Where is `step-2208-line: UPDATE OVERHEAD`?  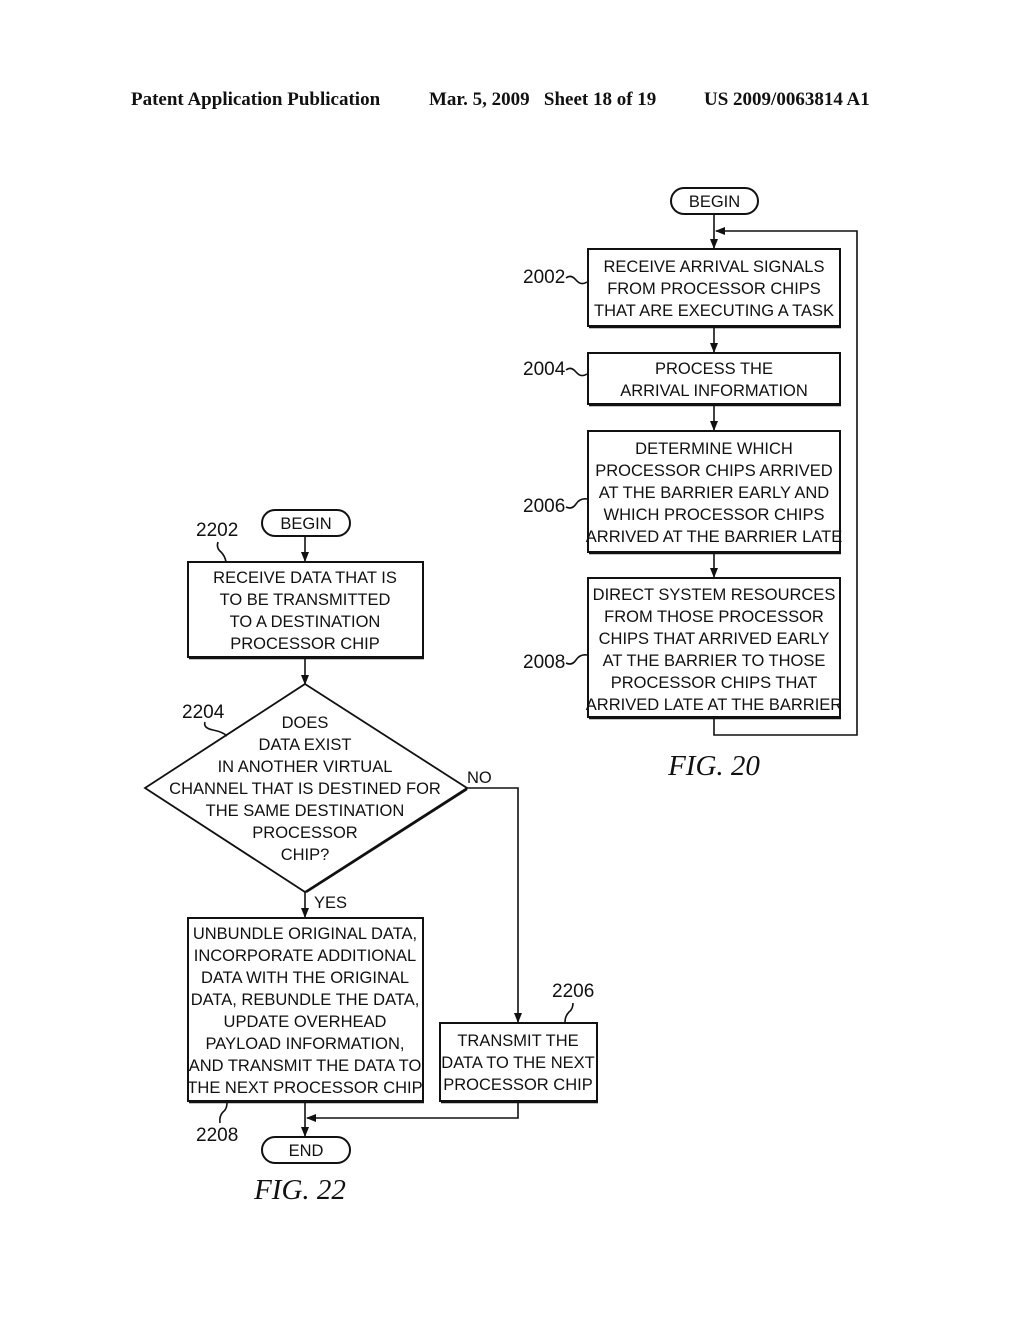
step-2208-line: UPDATE OVERHEAD is located at coordinates (305, 1022).